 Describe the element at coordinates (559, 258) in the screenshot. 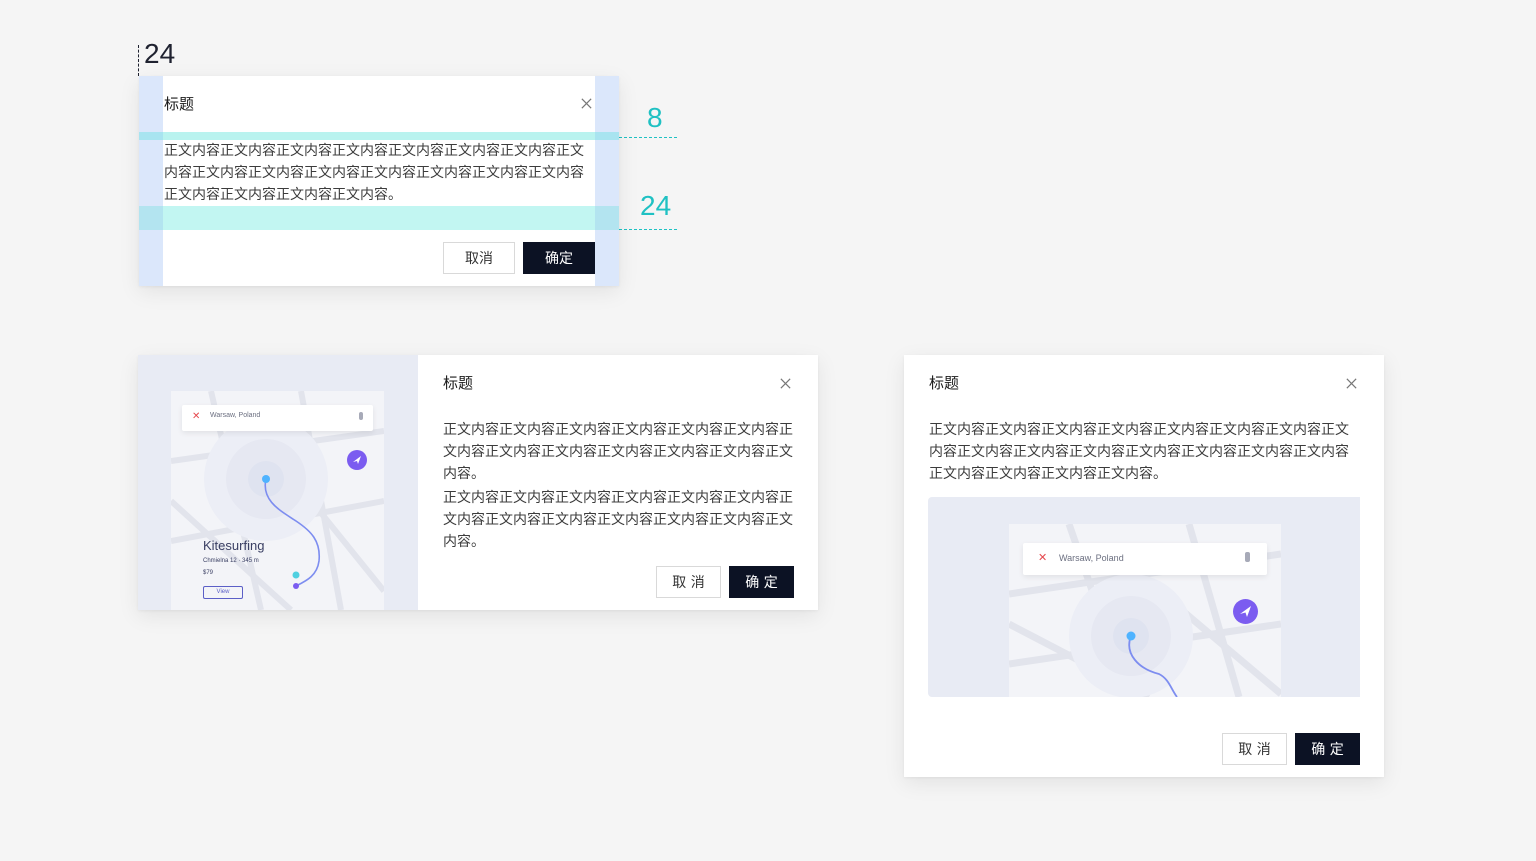

I see `ok-button: 确定` at that location.